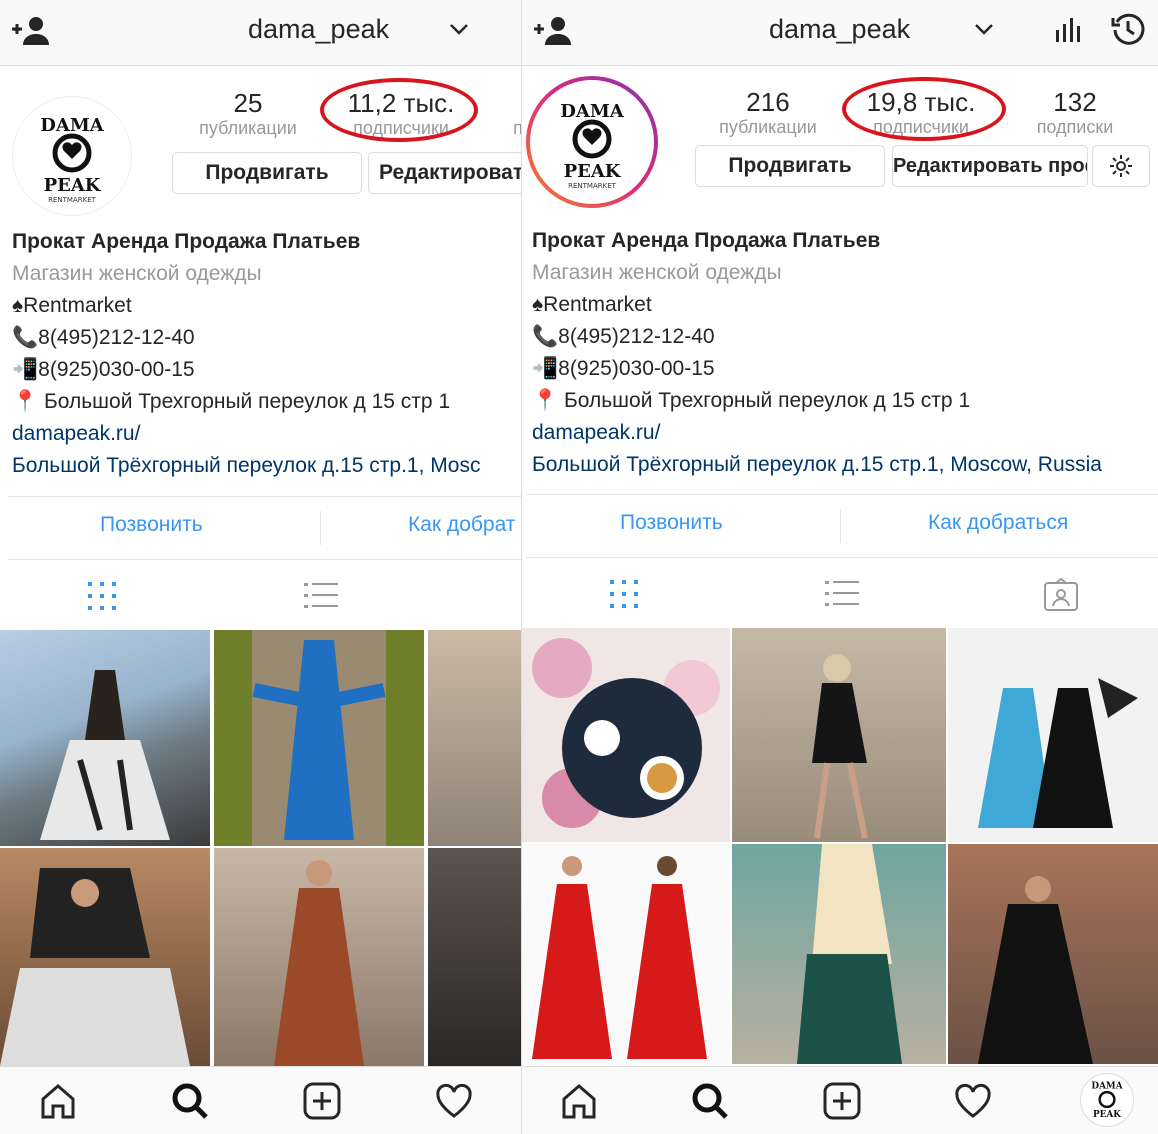 This screenshot has height=1134, width=1158. Describe the element at coordinates (517, 128) in the screenshot. I see `following-label: п` at that location.